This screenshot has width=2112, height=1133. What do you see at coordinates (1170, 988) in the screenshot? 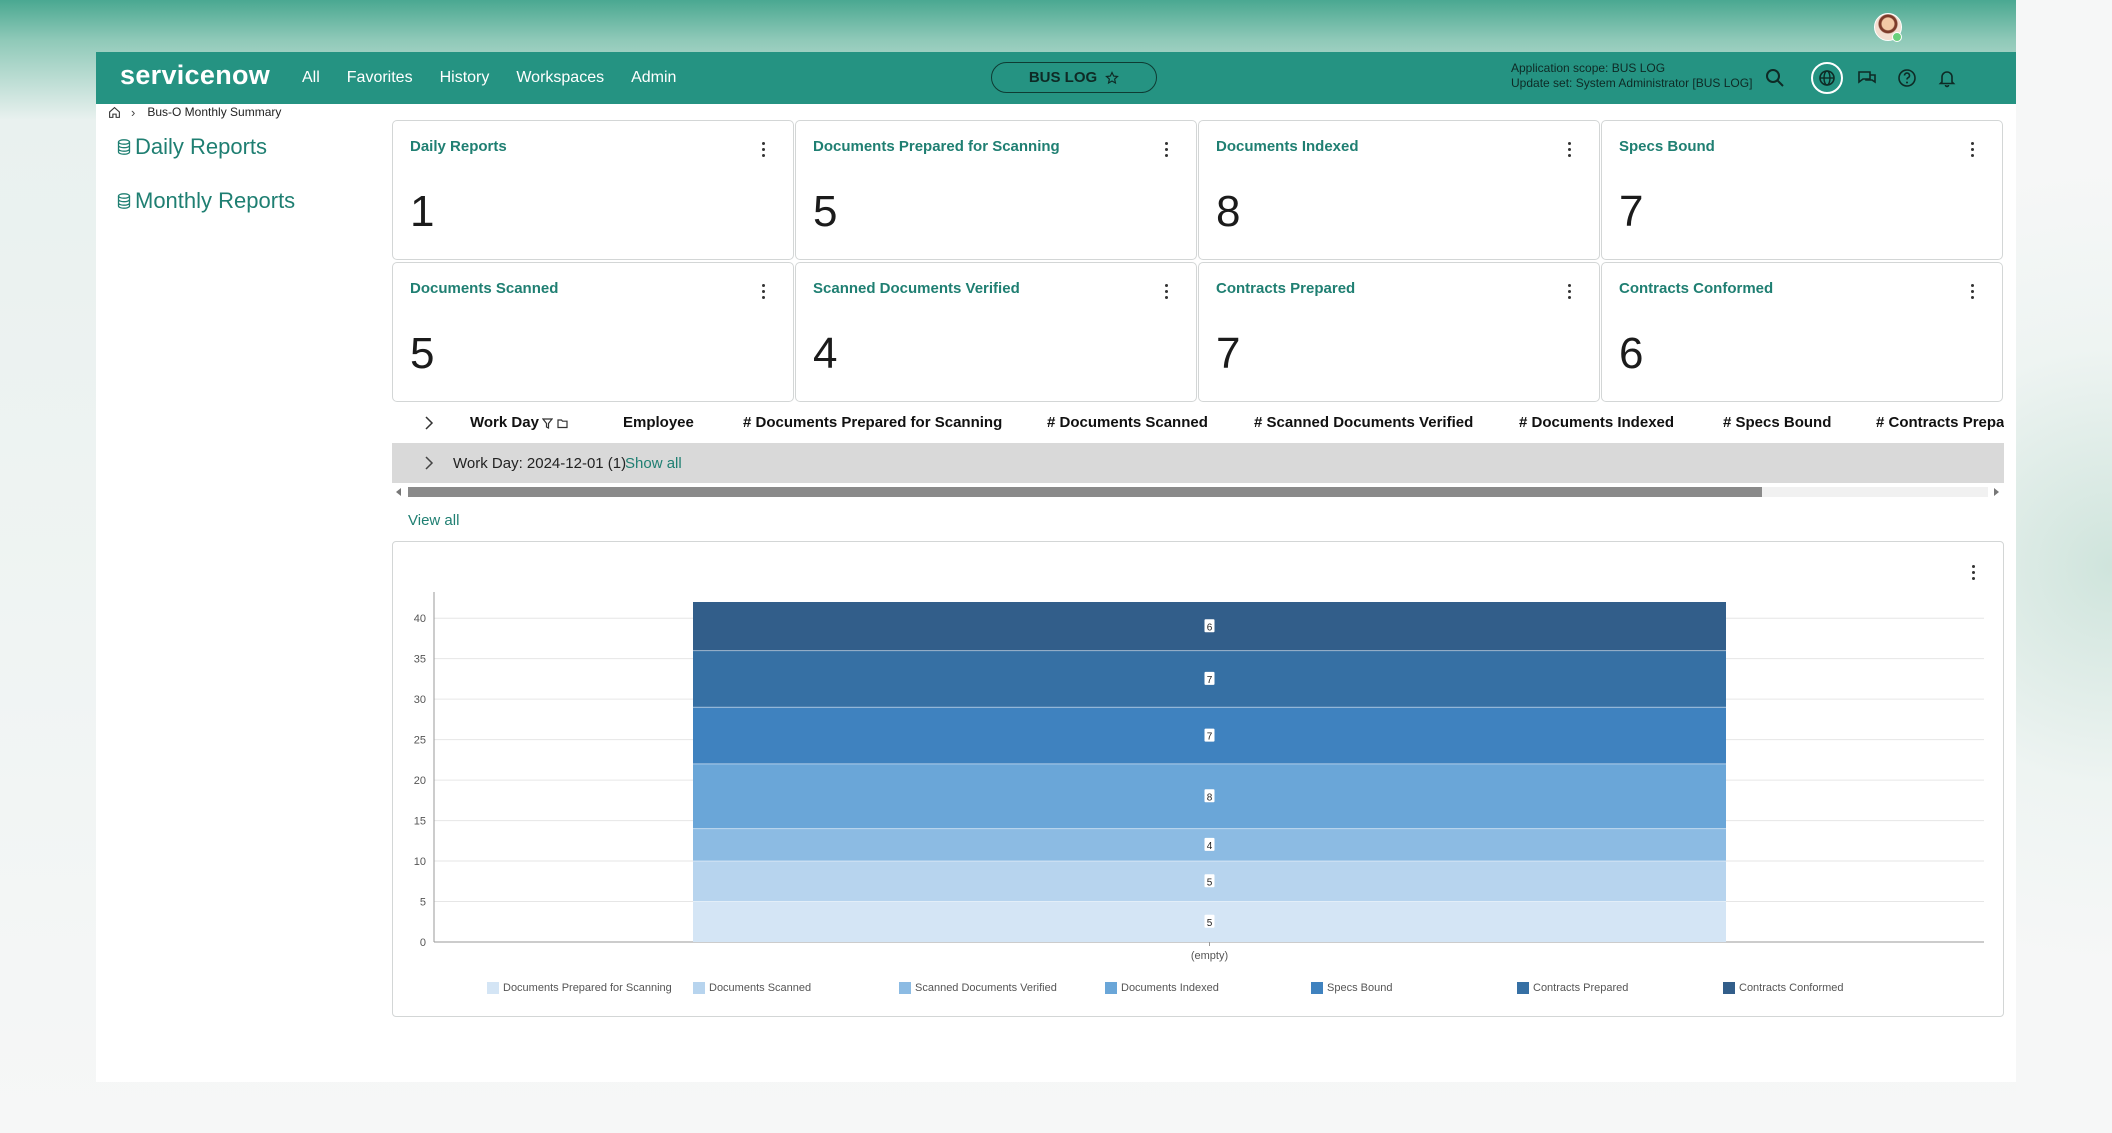
I see `legend-label: Documents Indexed` at bounding box center [1170, 988].